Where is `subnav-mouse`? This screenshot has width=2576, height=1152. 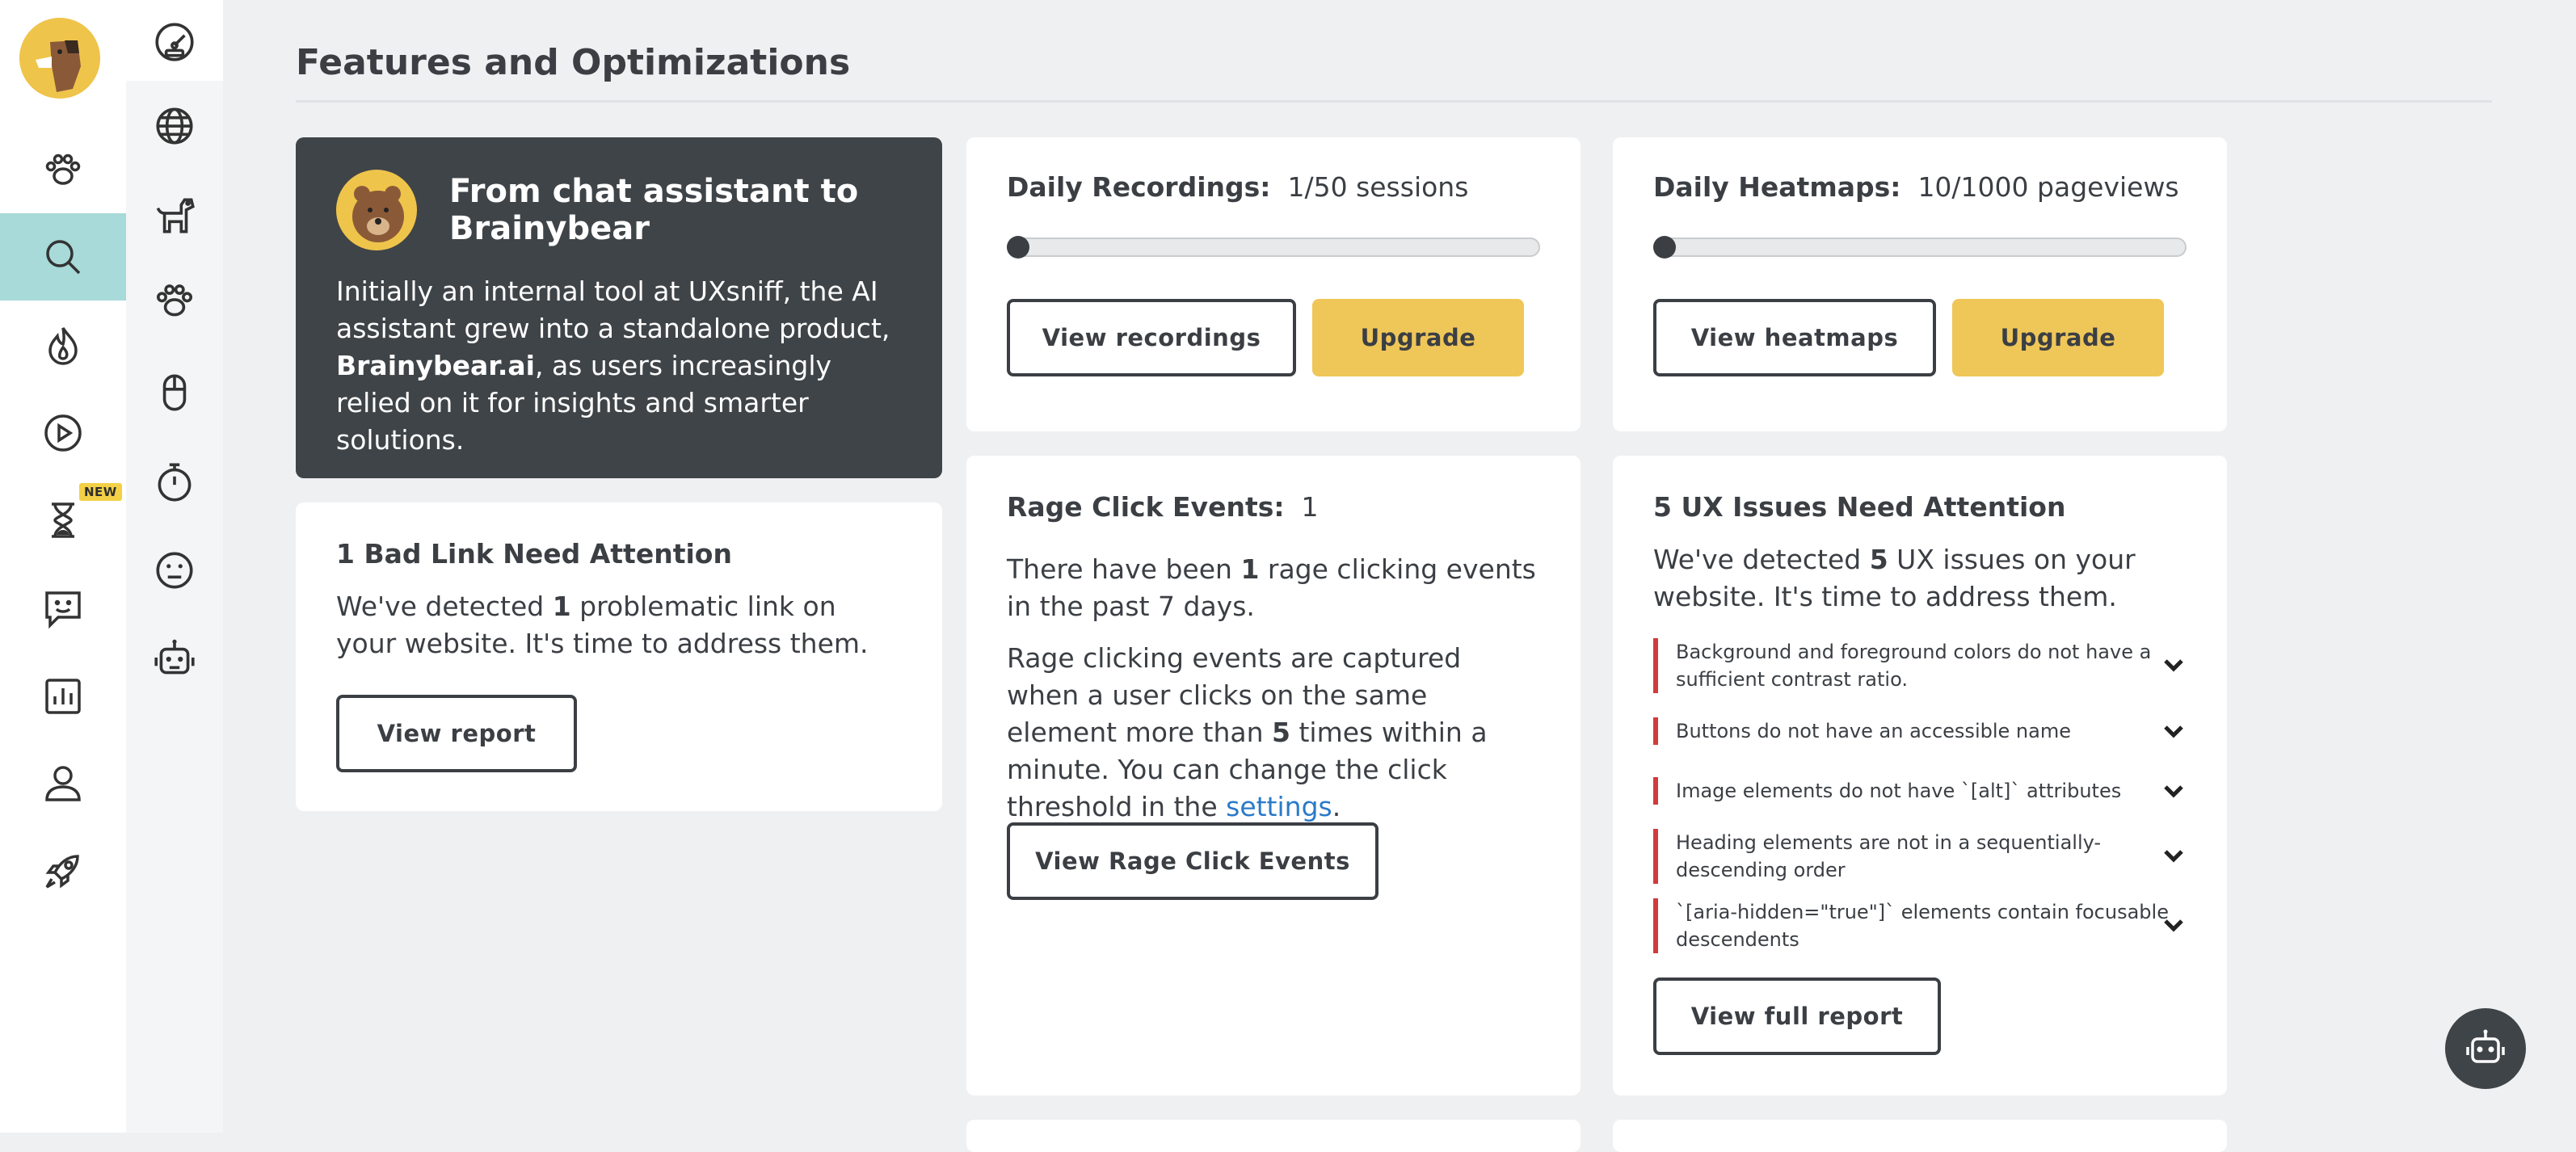
subnav-mouse is located at coordinates (174, 393).